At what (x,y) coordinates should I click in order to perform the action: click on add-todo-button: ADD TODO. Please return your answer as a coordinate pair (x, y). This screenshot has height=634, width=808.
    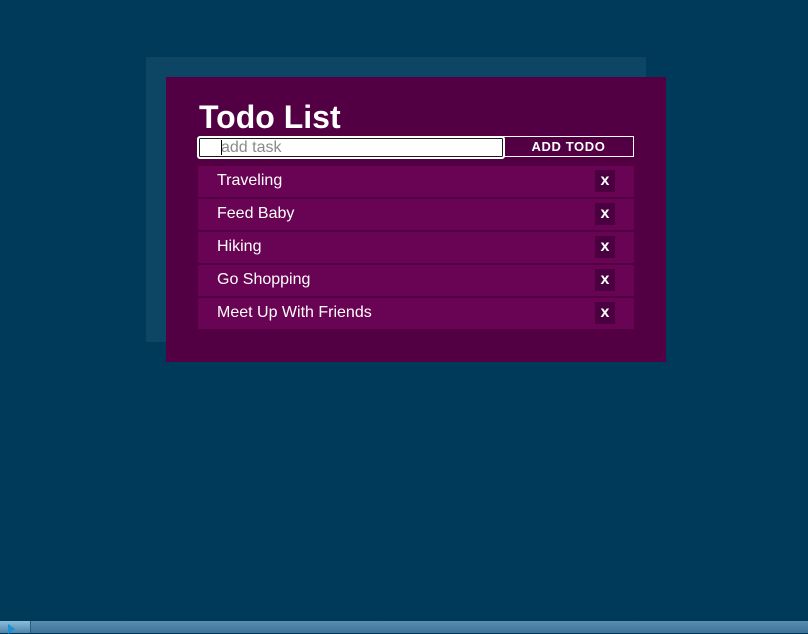
    Looking at the image, I should click on (568, 146).